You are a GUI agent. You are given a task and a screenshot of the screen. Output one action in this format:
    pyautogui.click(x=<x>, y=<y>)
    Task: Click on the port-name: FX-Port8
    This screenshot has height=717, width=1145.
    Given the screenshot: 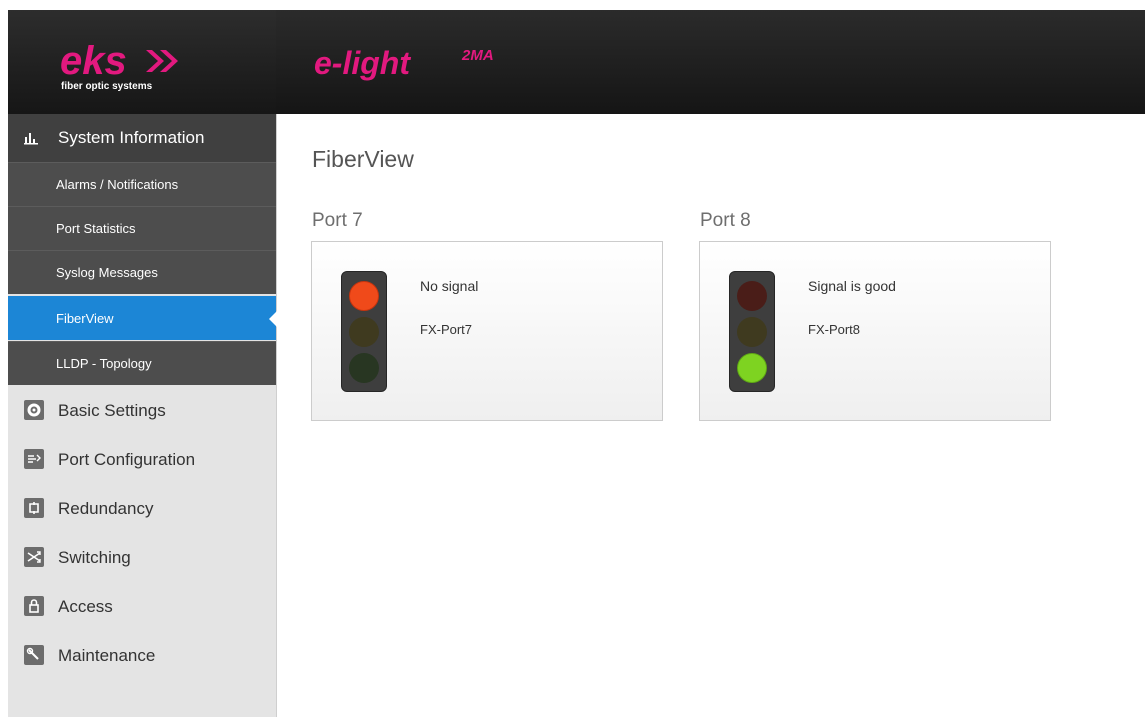 What is the action you would take?
    pyautogui.click(x=834, y=329)
    